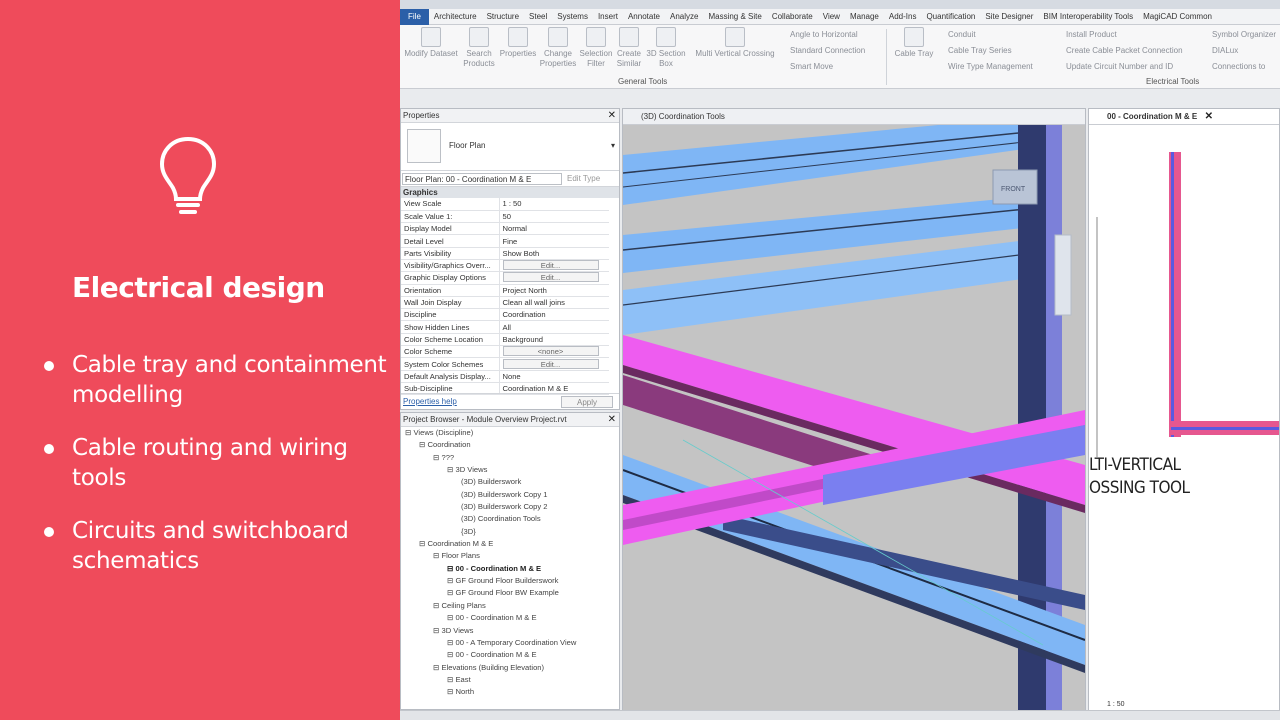  Describe the element at coordinates (554, 217) in the screenshot. I see `property-value: 50` at that location.